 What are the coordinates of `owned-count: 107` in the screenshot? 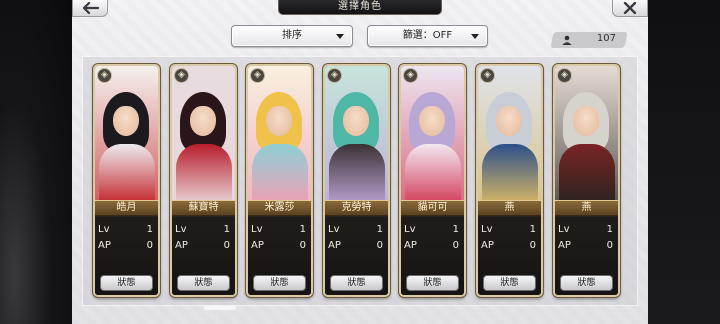 It's located at (606, 38).